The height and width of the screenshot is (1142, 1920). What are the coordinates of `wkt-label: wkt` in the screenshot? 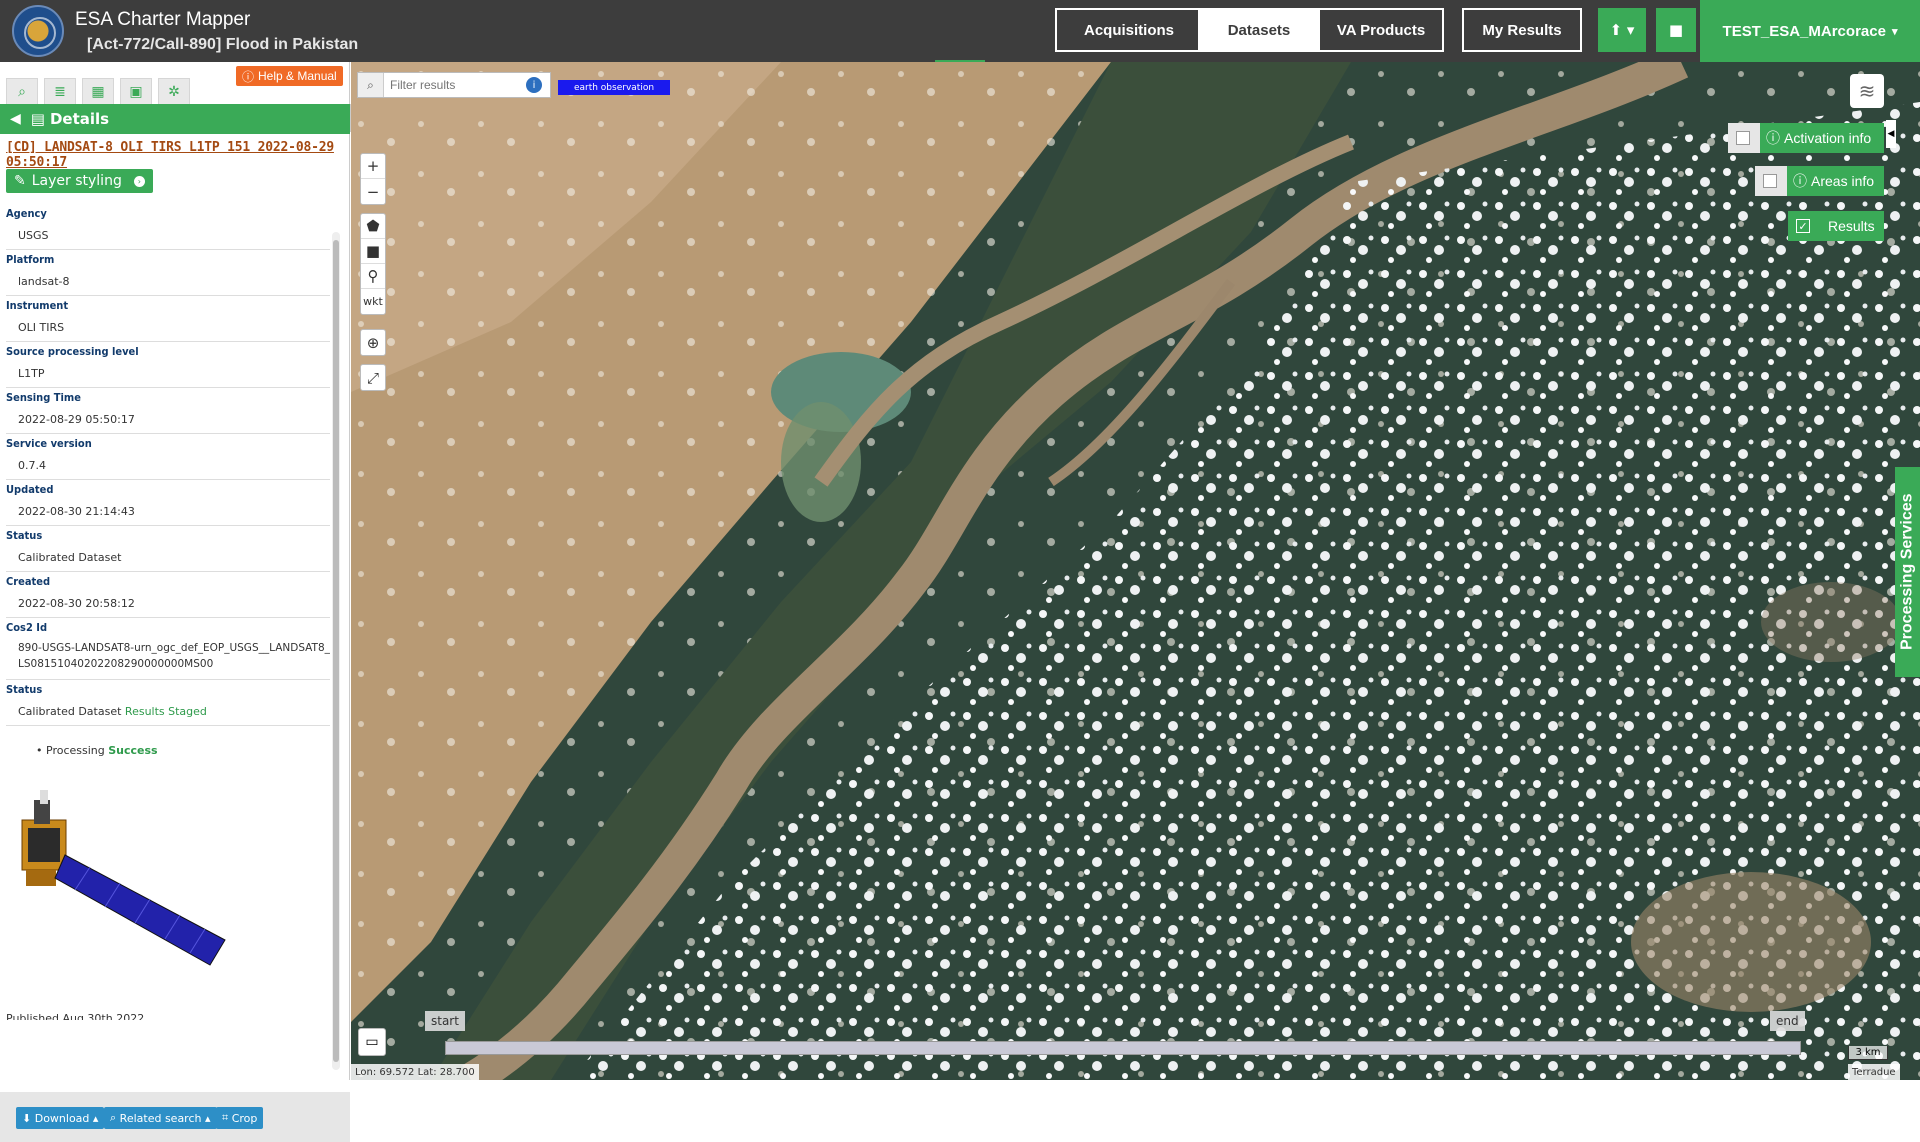 It's located at (373, 301).